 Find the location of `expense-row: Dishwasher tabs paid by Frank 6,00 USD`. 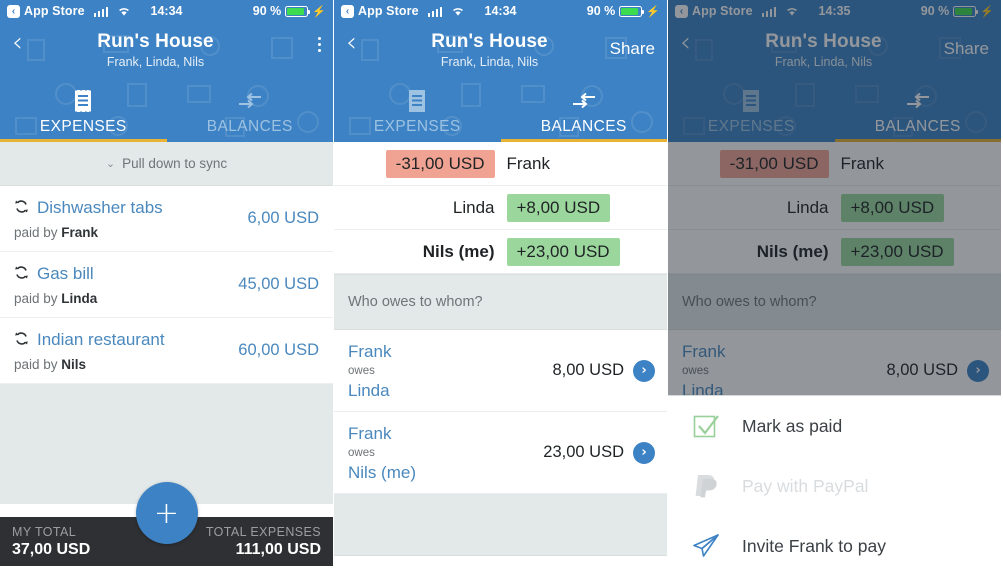

expense-row: Dishwasher tabs paid by Frank 6,00 USD is located at coordinates (166, 219).